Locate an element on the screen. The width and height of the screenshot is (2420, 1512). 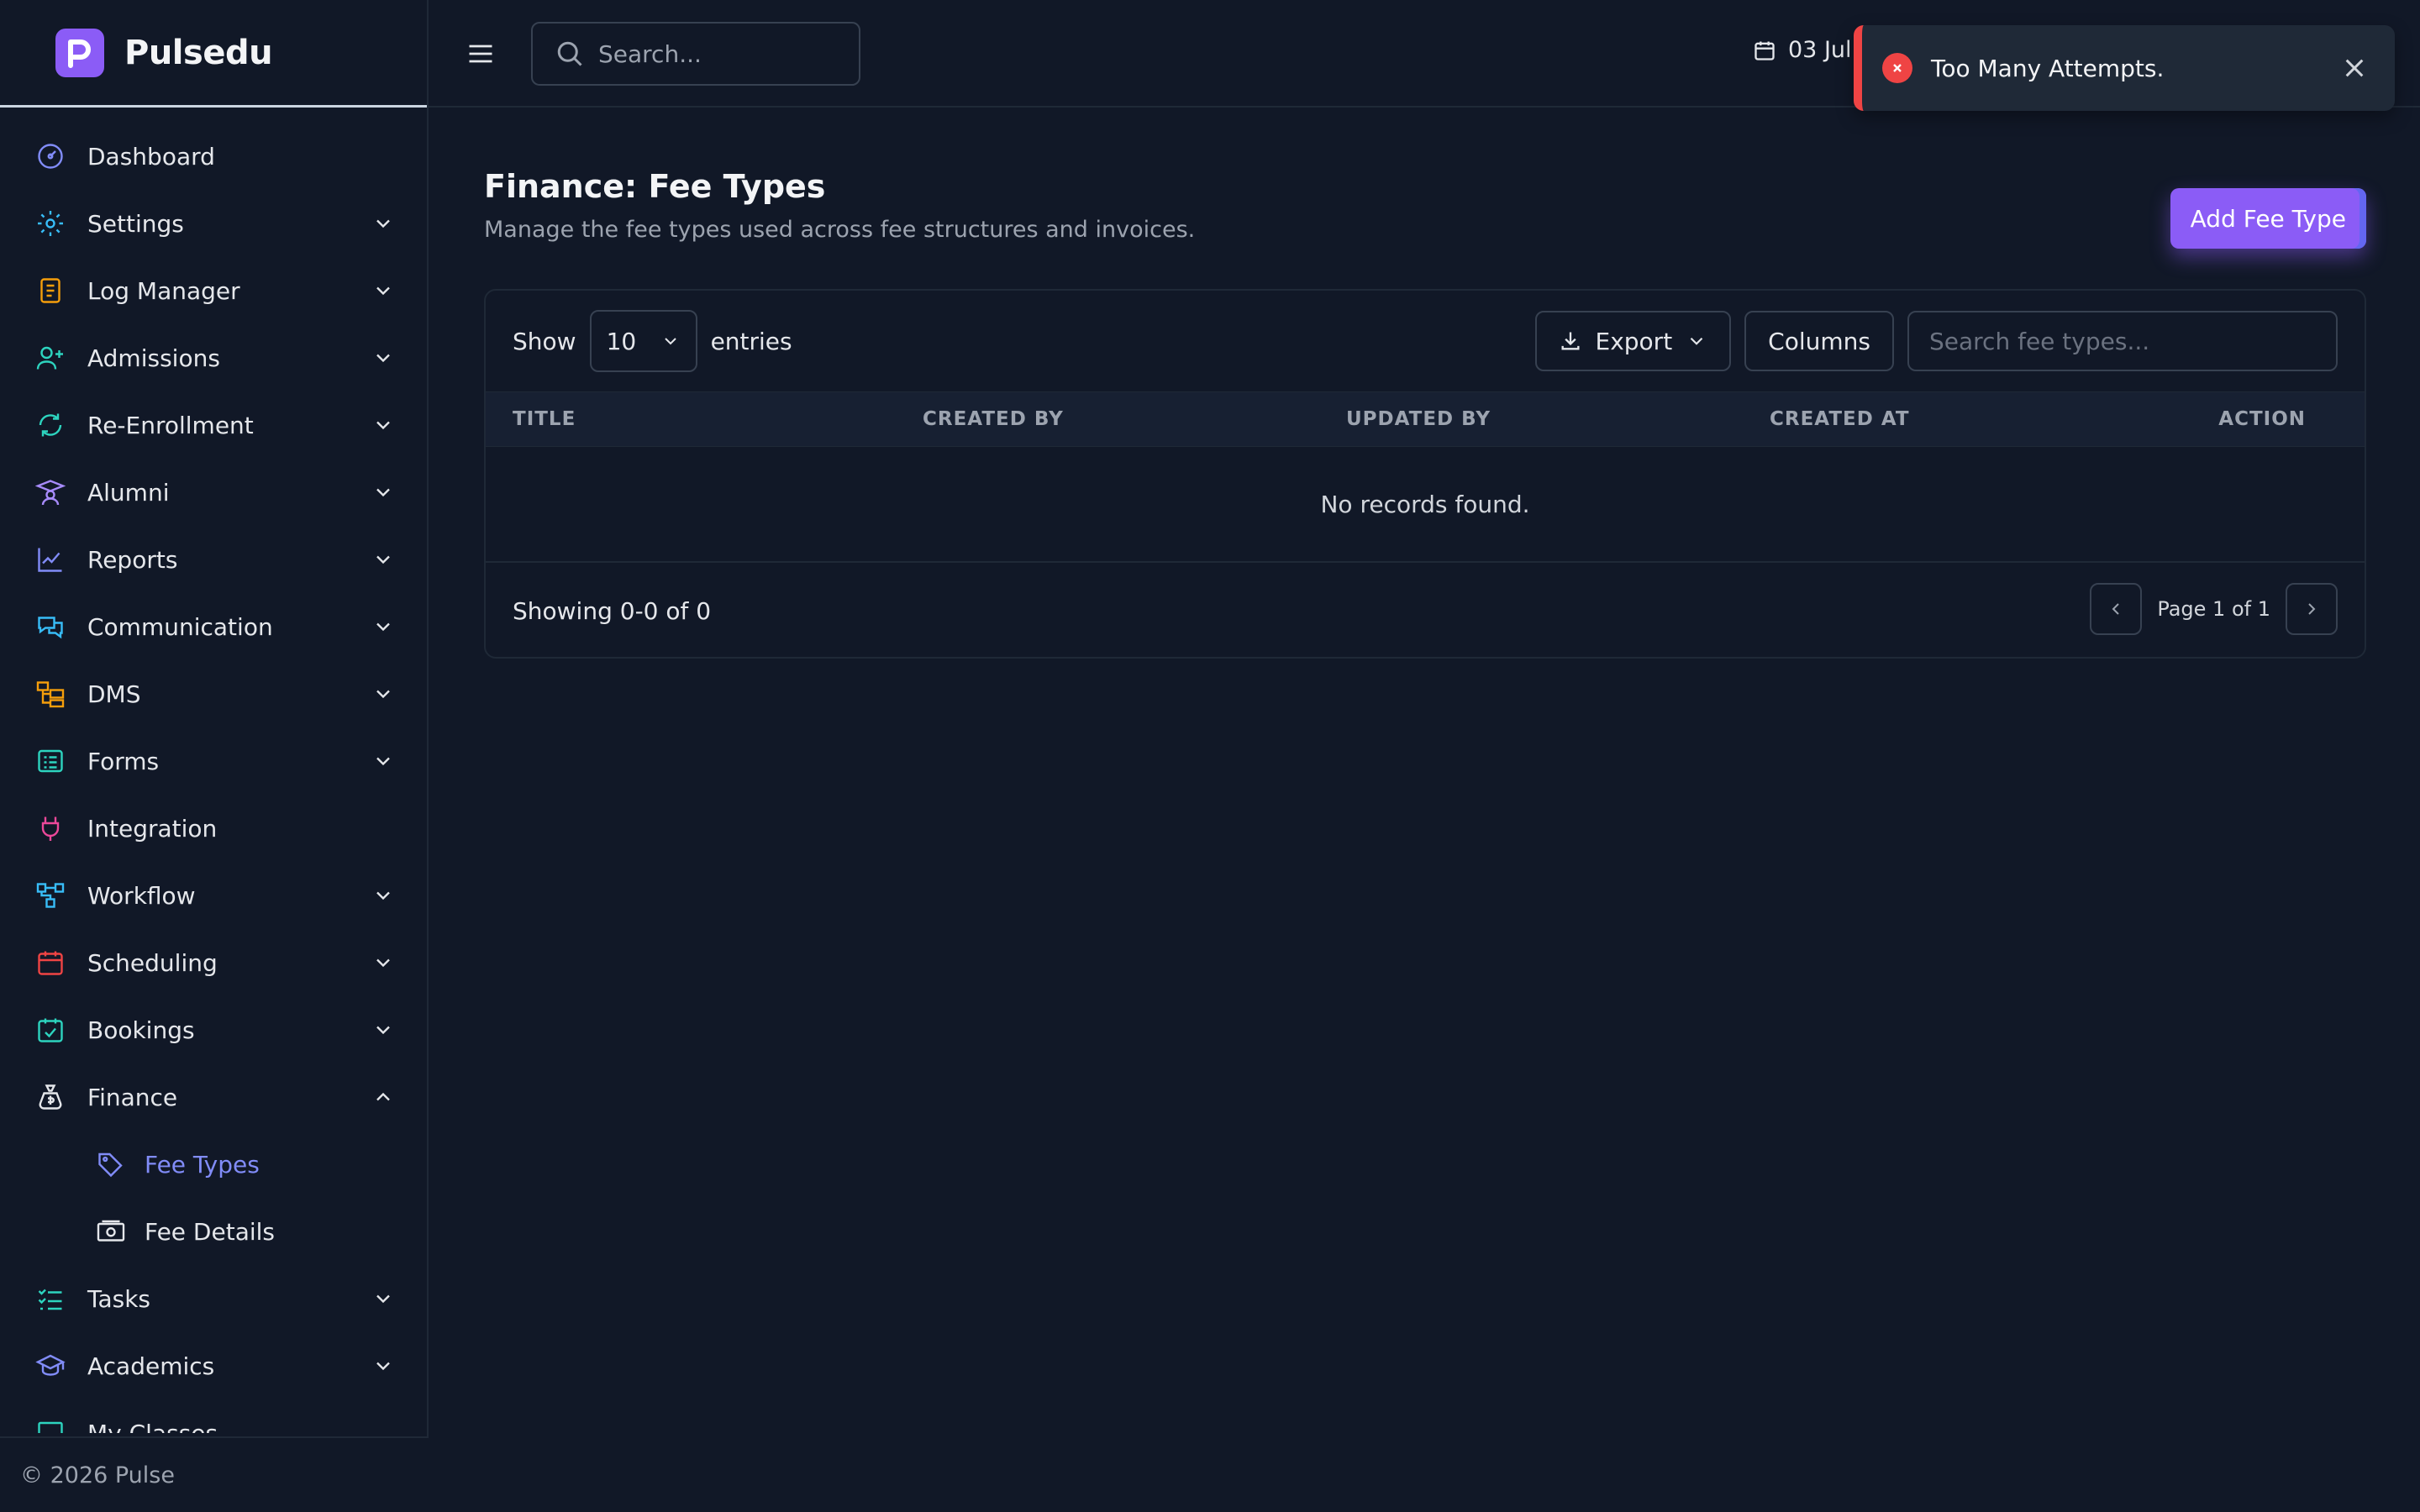
sidebar-item-dashboard: Dashboard is located at coordinates (214, 156).